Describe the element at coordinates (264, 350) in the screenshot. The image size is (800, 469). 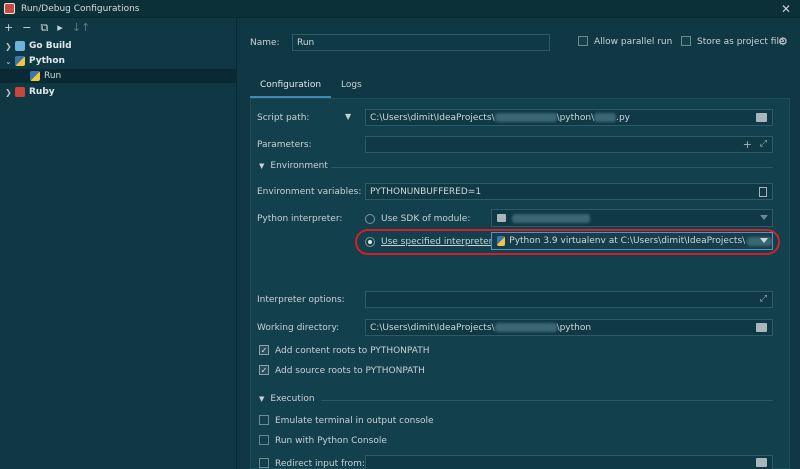
I see `add-content-roots-checkbox: ✓` at that location.